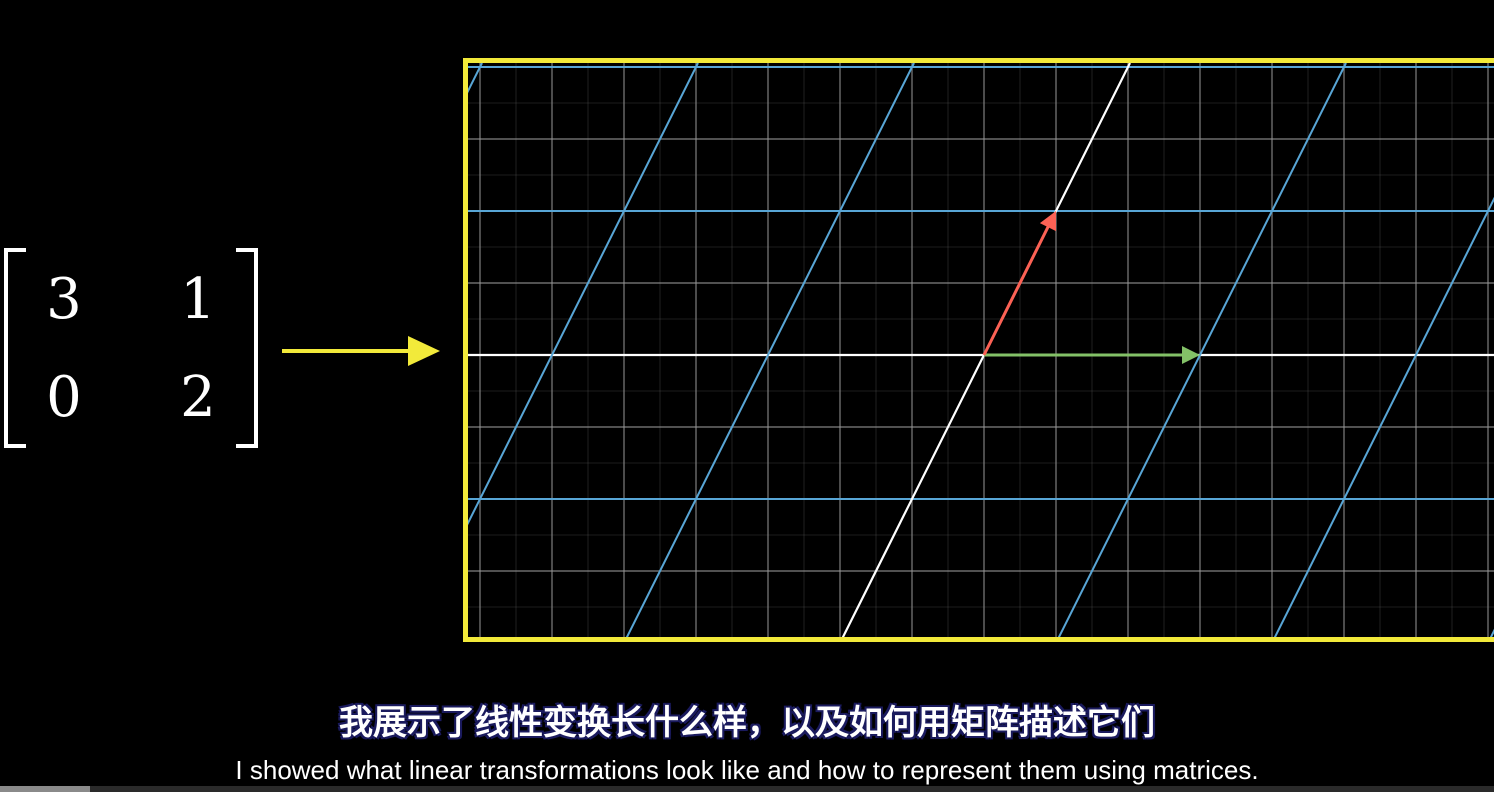 The width and height of the screenshot is (1494, 792). What do you see at coordinates (361, 351) in the screenshot?
I see `transform-arrow-icon` at bounding box center [361, 351].